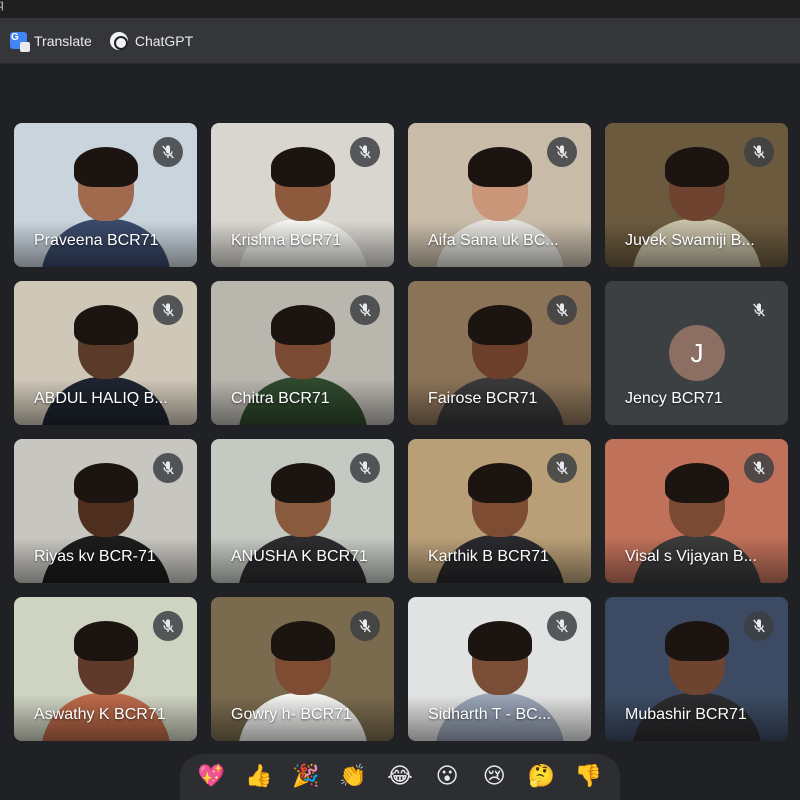 The height and width of the screenshot is (800, 800). Describe the element at coordinates (302, 511) in the screenshot. I see `participant-tile: ANUSHA K BCR71` at that location.